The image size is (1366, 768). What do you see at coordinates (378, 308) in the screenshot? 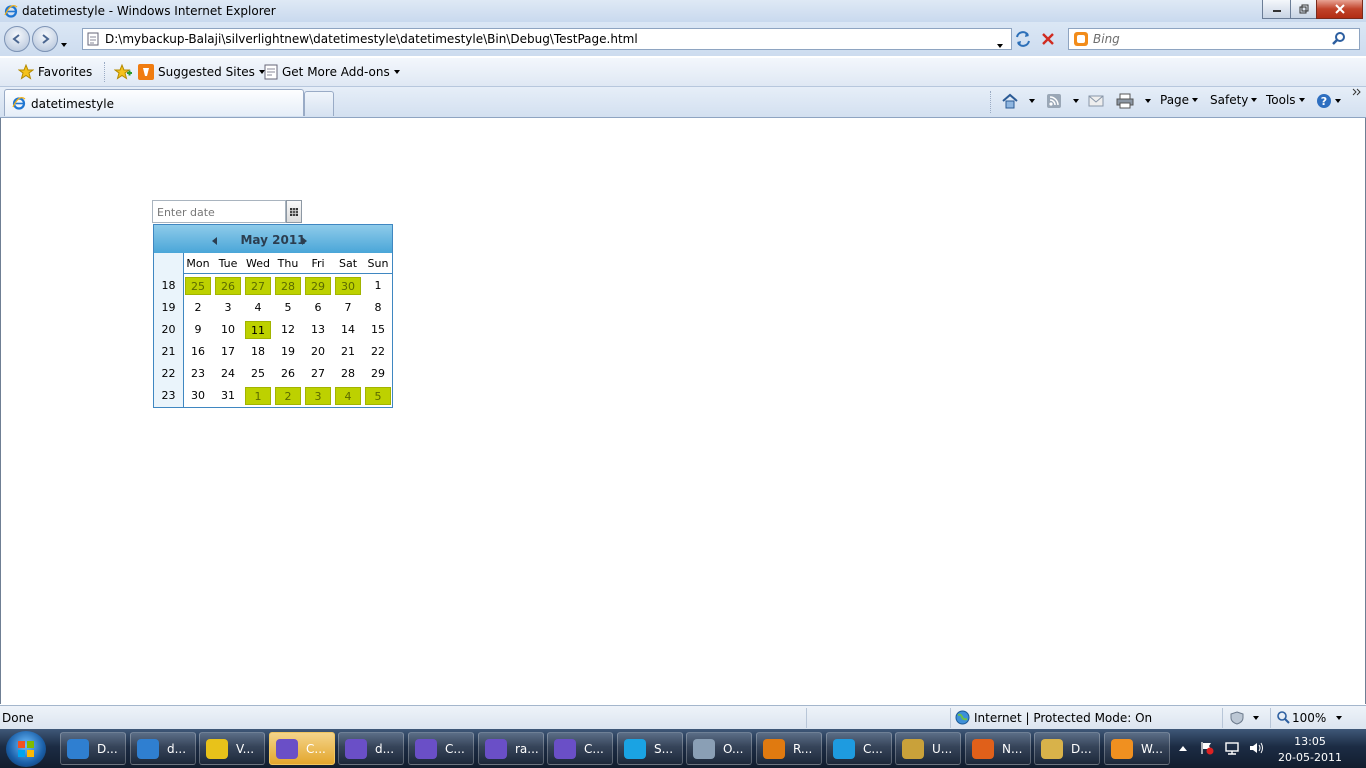
I see `calendar-day: 8` at bounding box center [378, 308].